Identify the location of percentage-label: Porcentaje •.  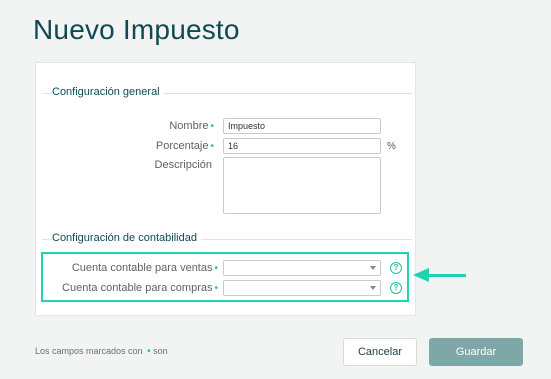
(145, 146).